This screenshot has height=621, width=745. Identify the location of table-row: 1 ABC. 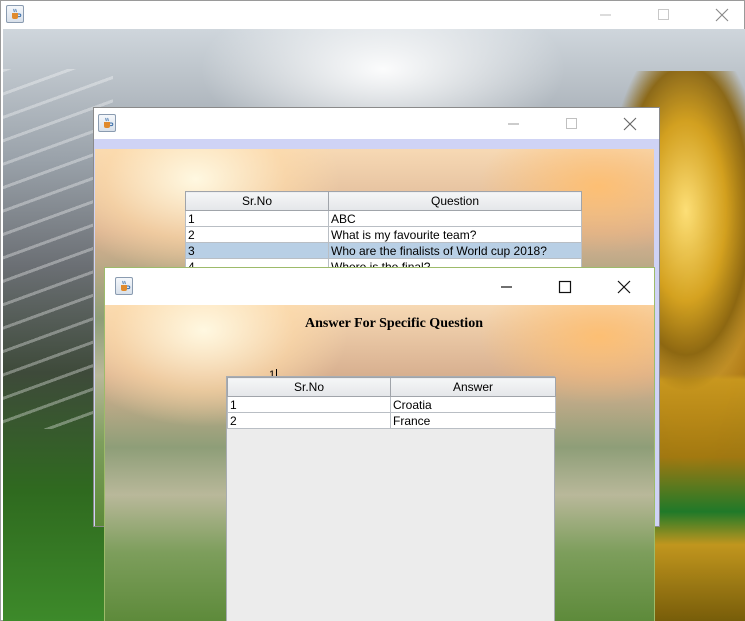
(383, 218).